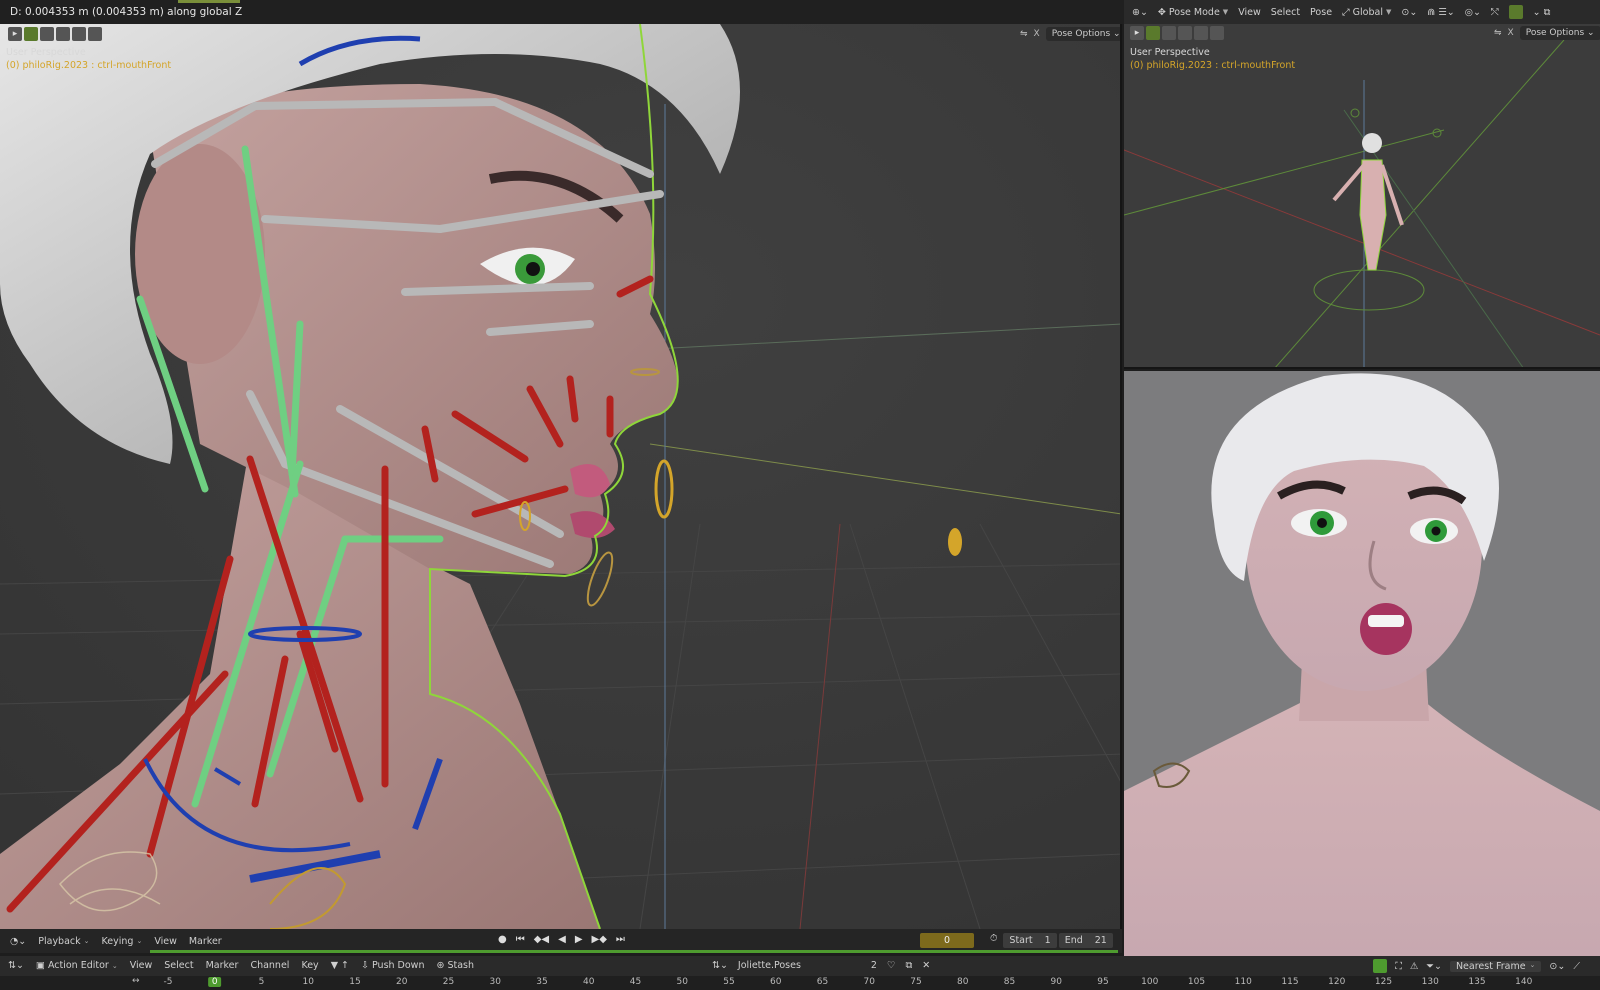 The image size is (1600, 990). I want to click on timeline-marker-menu: Marker, so click(205, 941).